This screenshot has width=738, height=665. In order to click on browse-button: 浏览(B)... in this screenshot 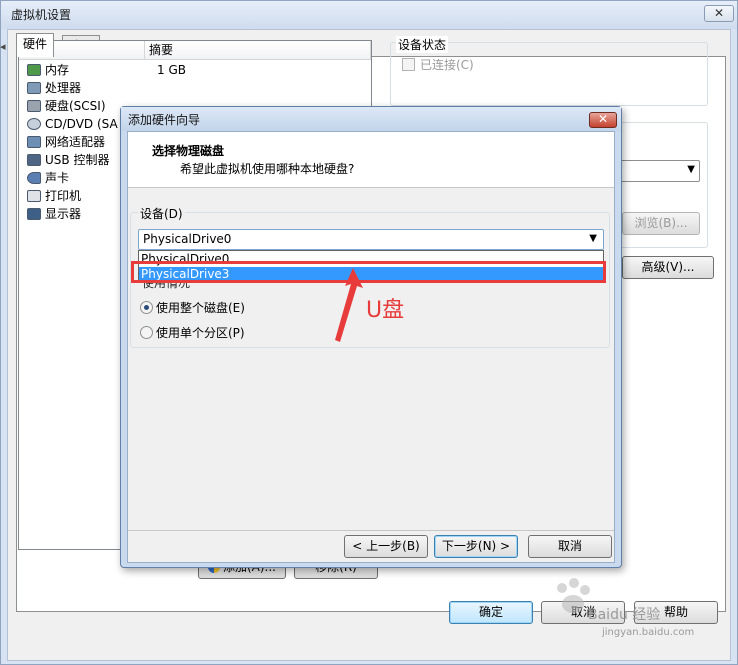, I will do `click(661, 223)`.